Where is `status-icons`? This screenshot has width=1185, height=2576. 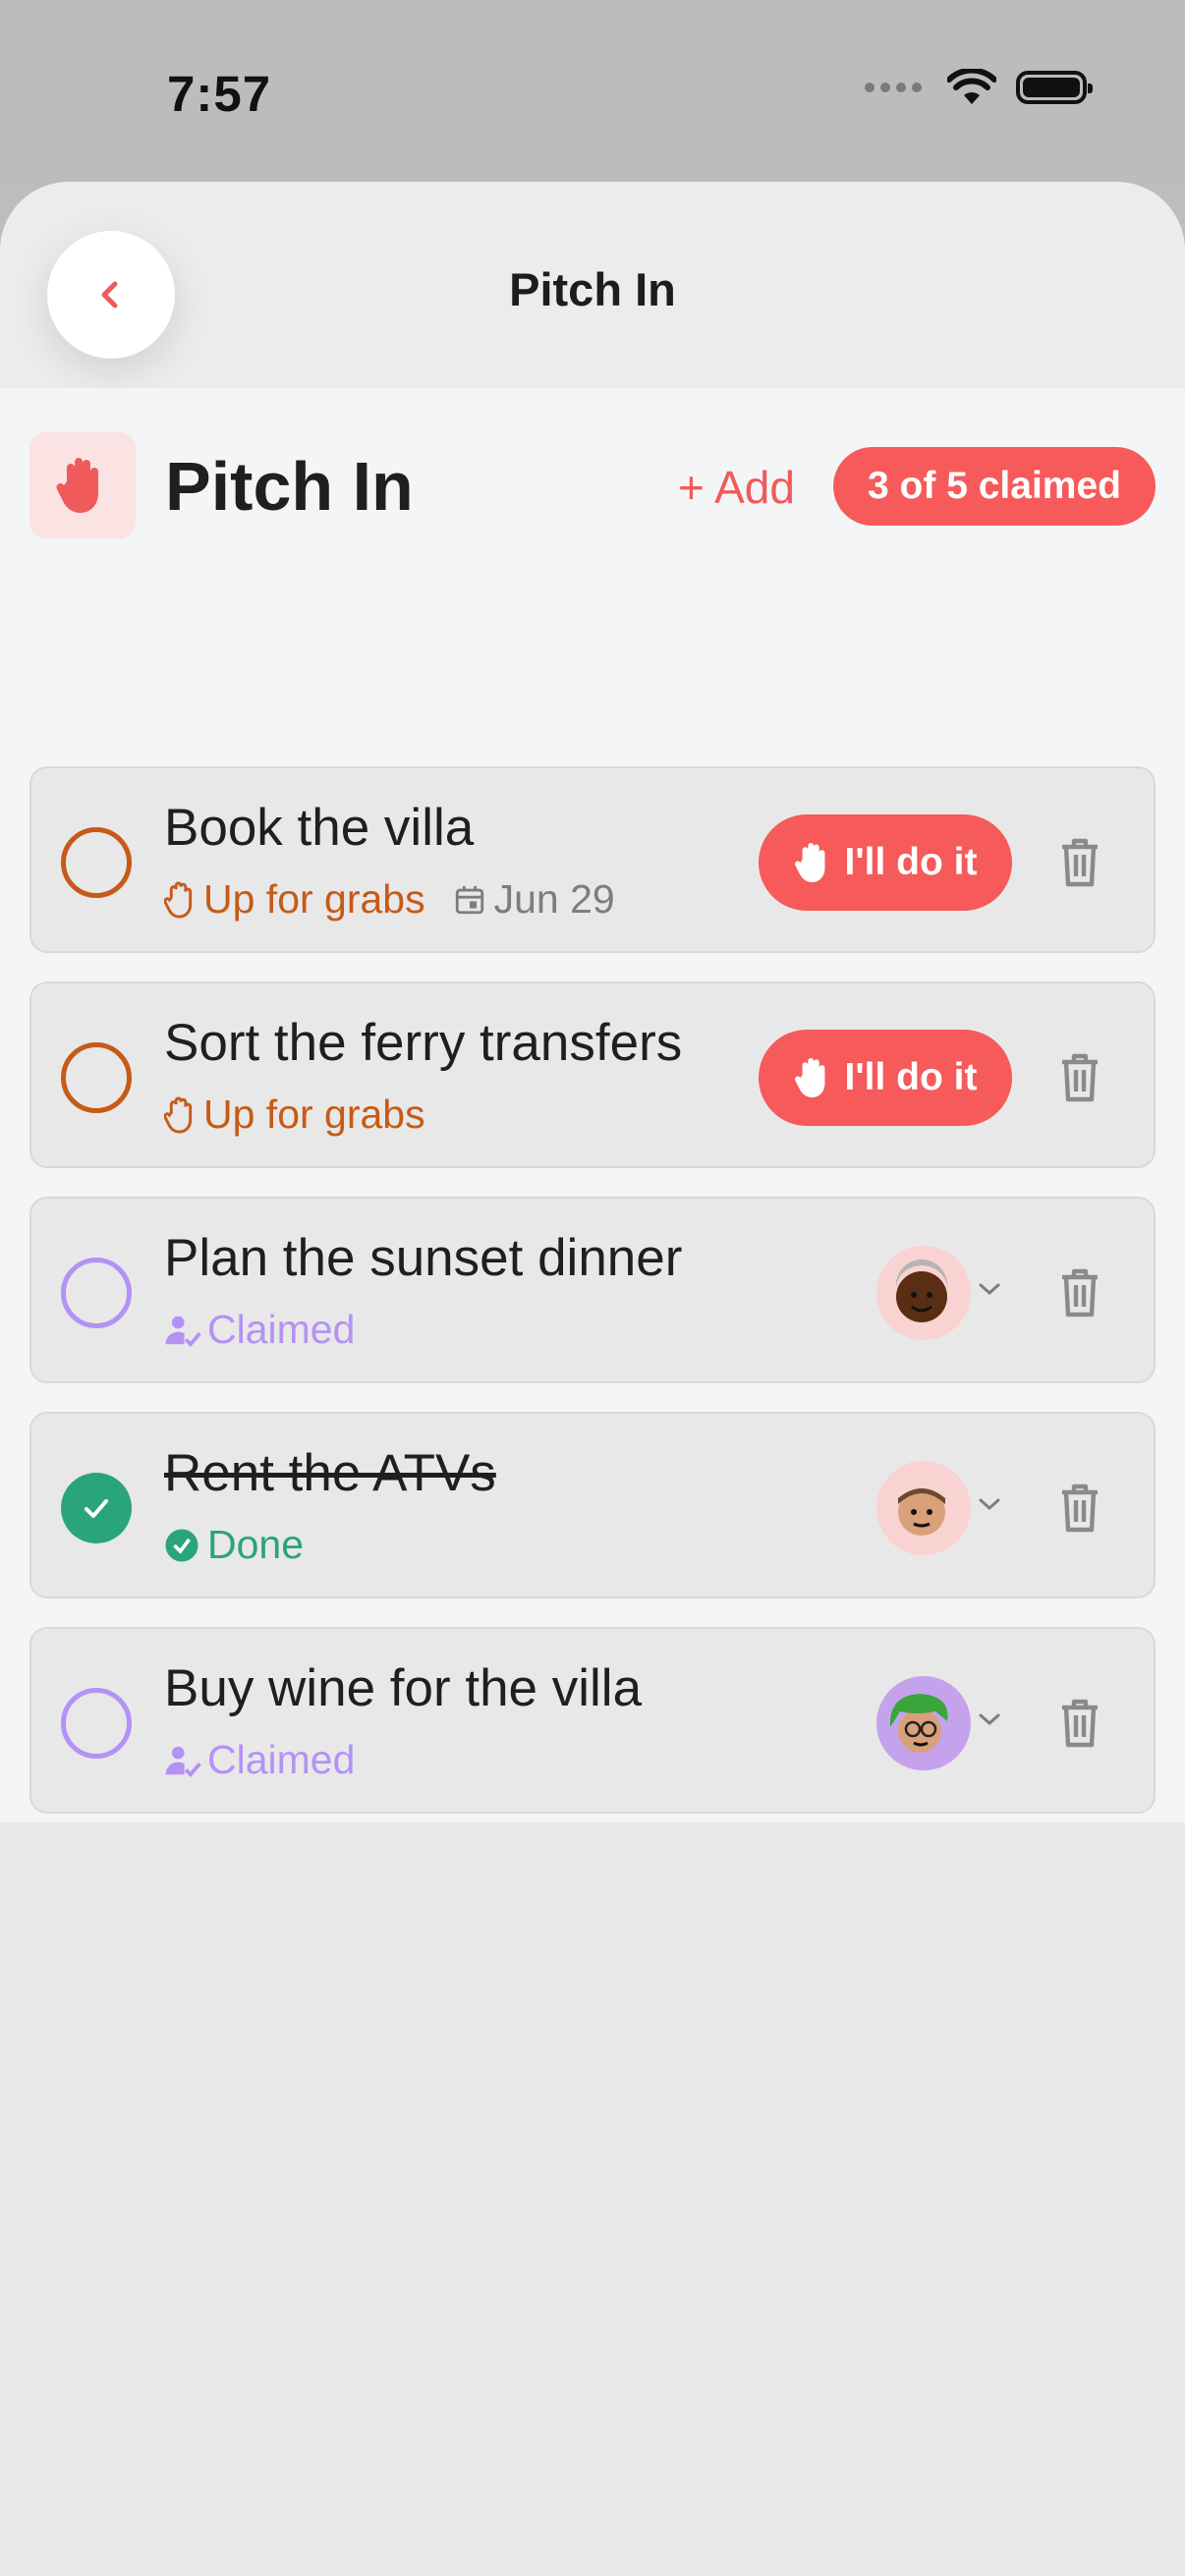 status-icons is located at coordinates (979, 87).